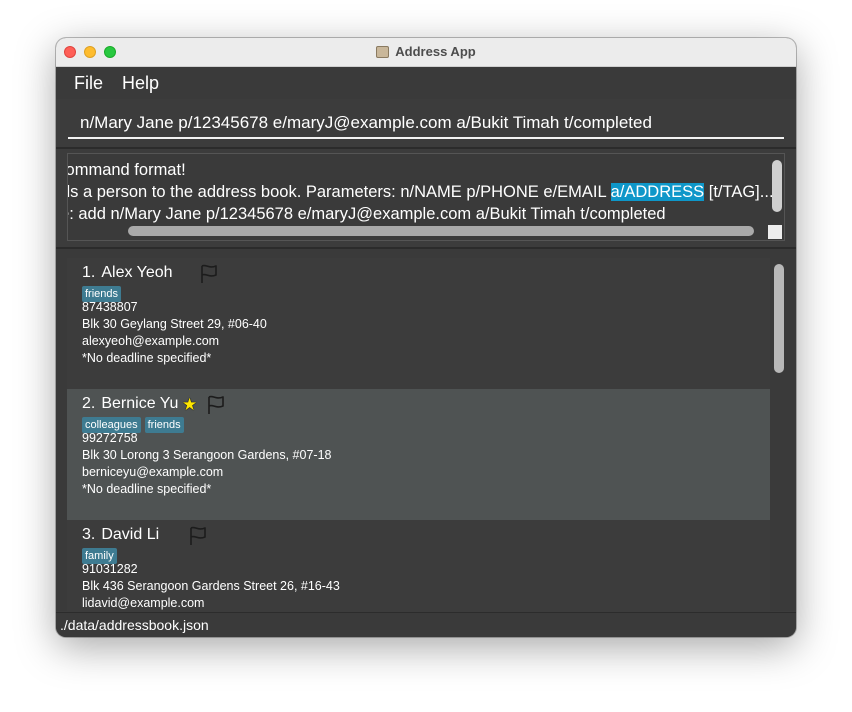 This screenshot has height=712, width=852. I want to click on command-box, so click(426, 123).